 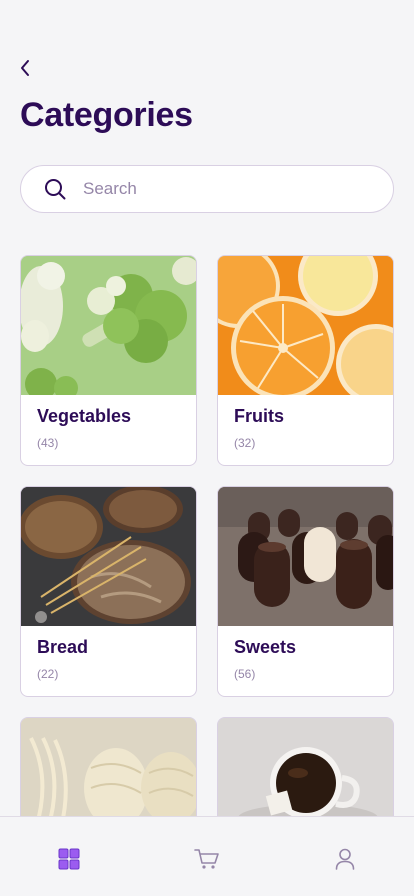 I want to click on back-button, so click(x=25, y=68).